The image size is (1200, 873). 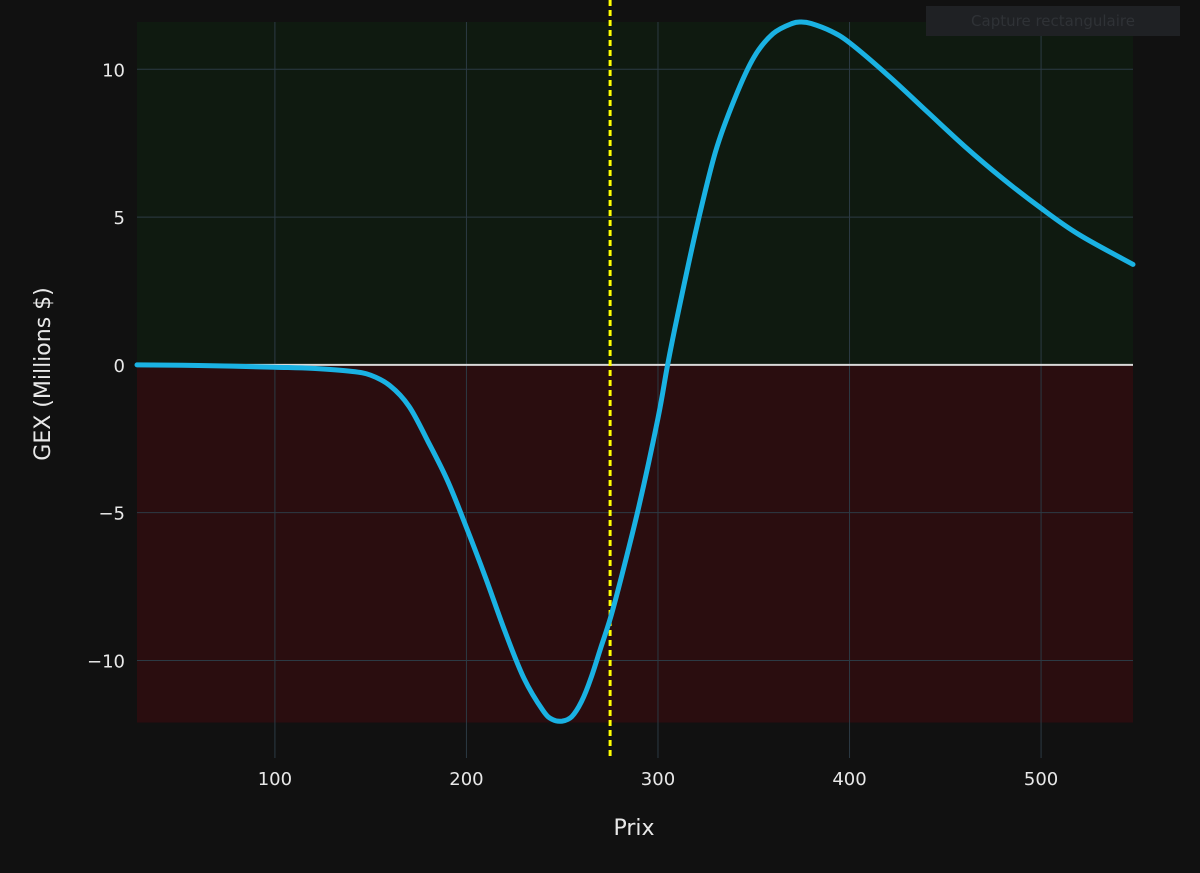 What do you see at coordinates (113, 70) in the screenshot?
I see `y-tick-label-10: 10` at bounding box center [113, 70].